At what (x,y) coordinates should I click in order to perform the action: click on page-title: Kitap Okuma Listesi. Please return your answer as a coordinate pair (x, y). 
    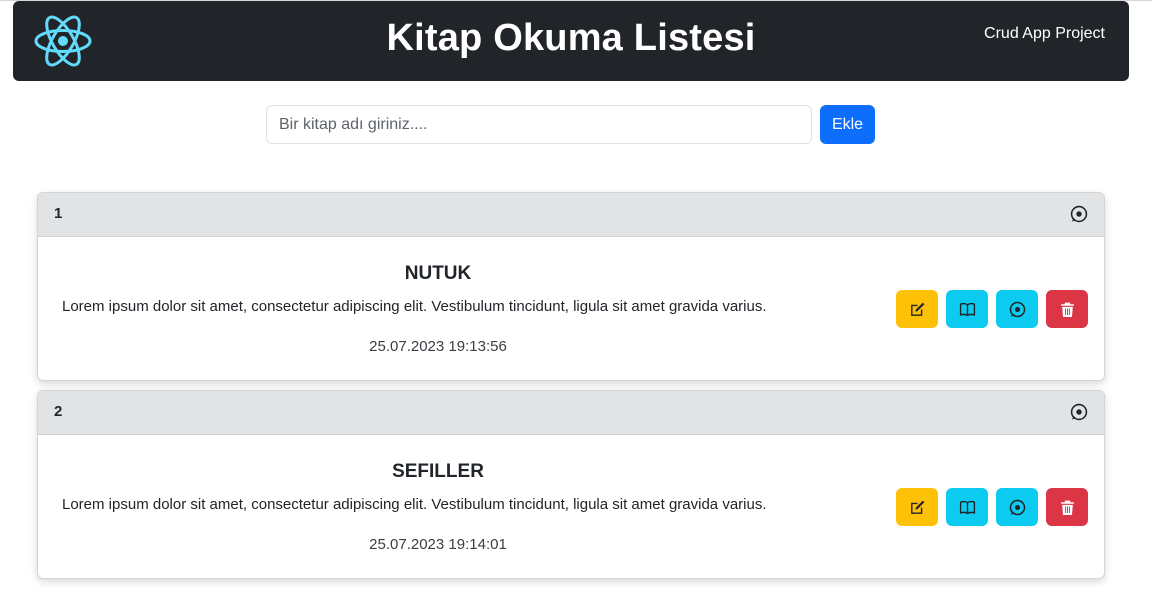
    Looking at the image, I should click on (571, 38).